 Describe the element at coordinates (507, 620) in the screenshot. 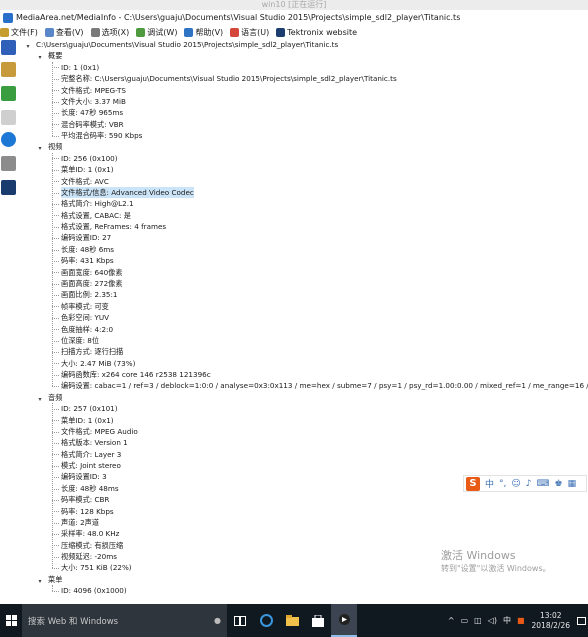

I see `input-language: 中` at that location.